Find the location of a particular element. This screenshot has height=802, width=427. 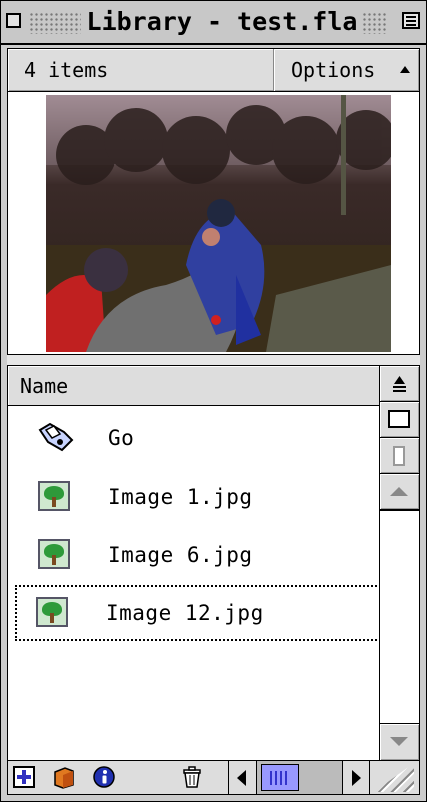

sort-icon is located at coordinates (399, 384).